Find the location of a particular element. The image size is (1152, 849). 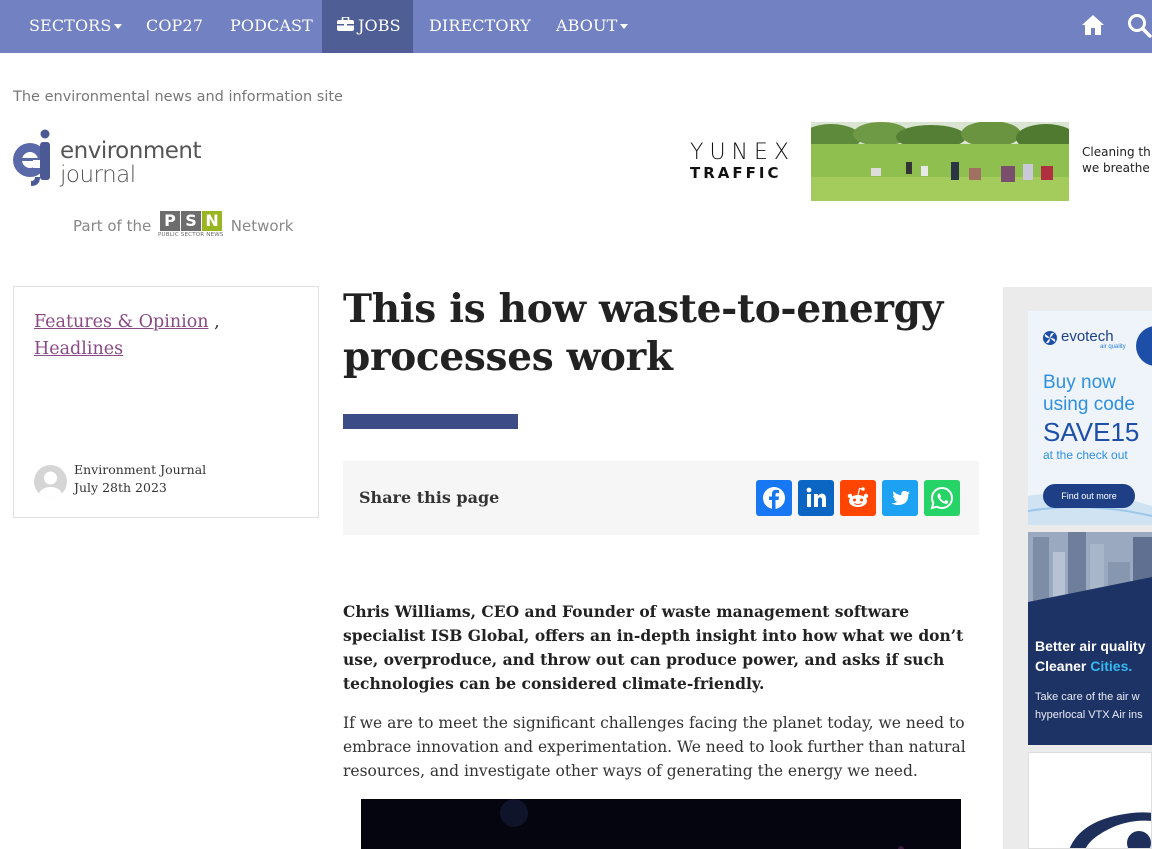

reddit-icon is located at coordinates (858, 497).